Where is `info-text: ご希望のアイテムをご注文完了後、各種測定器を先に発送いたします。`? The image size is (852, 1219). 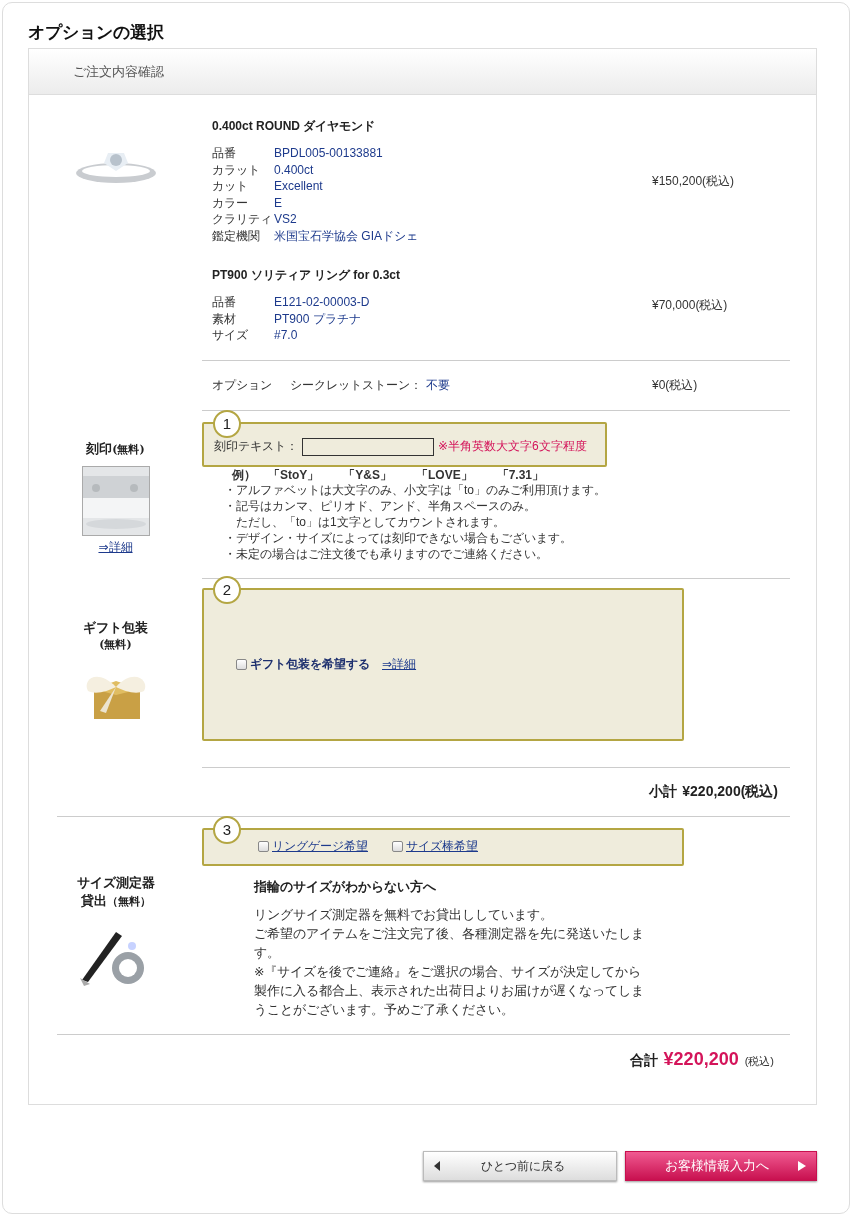
info-text: ご希望のアイテムをご注文完了後、各種測定器を先に発送いたします。 is located at coordinates (449, 943).